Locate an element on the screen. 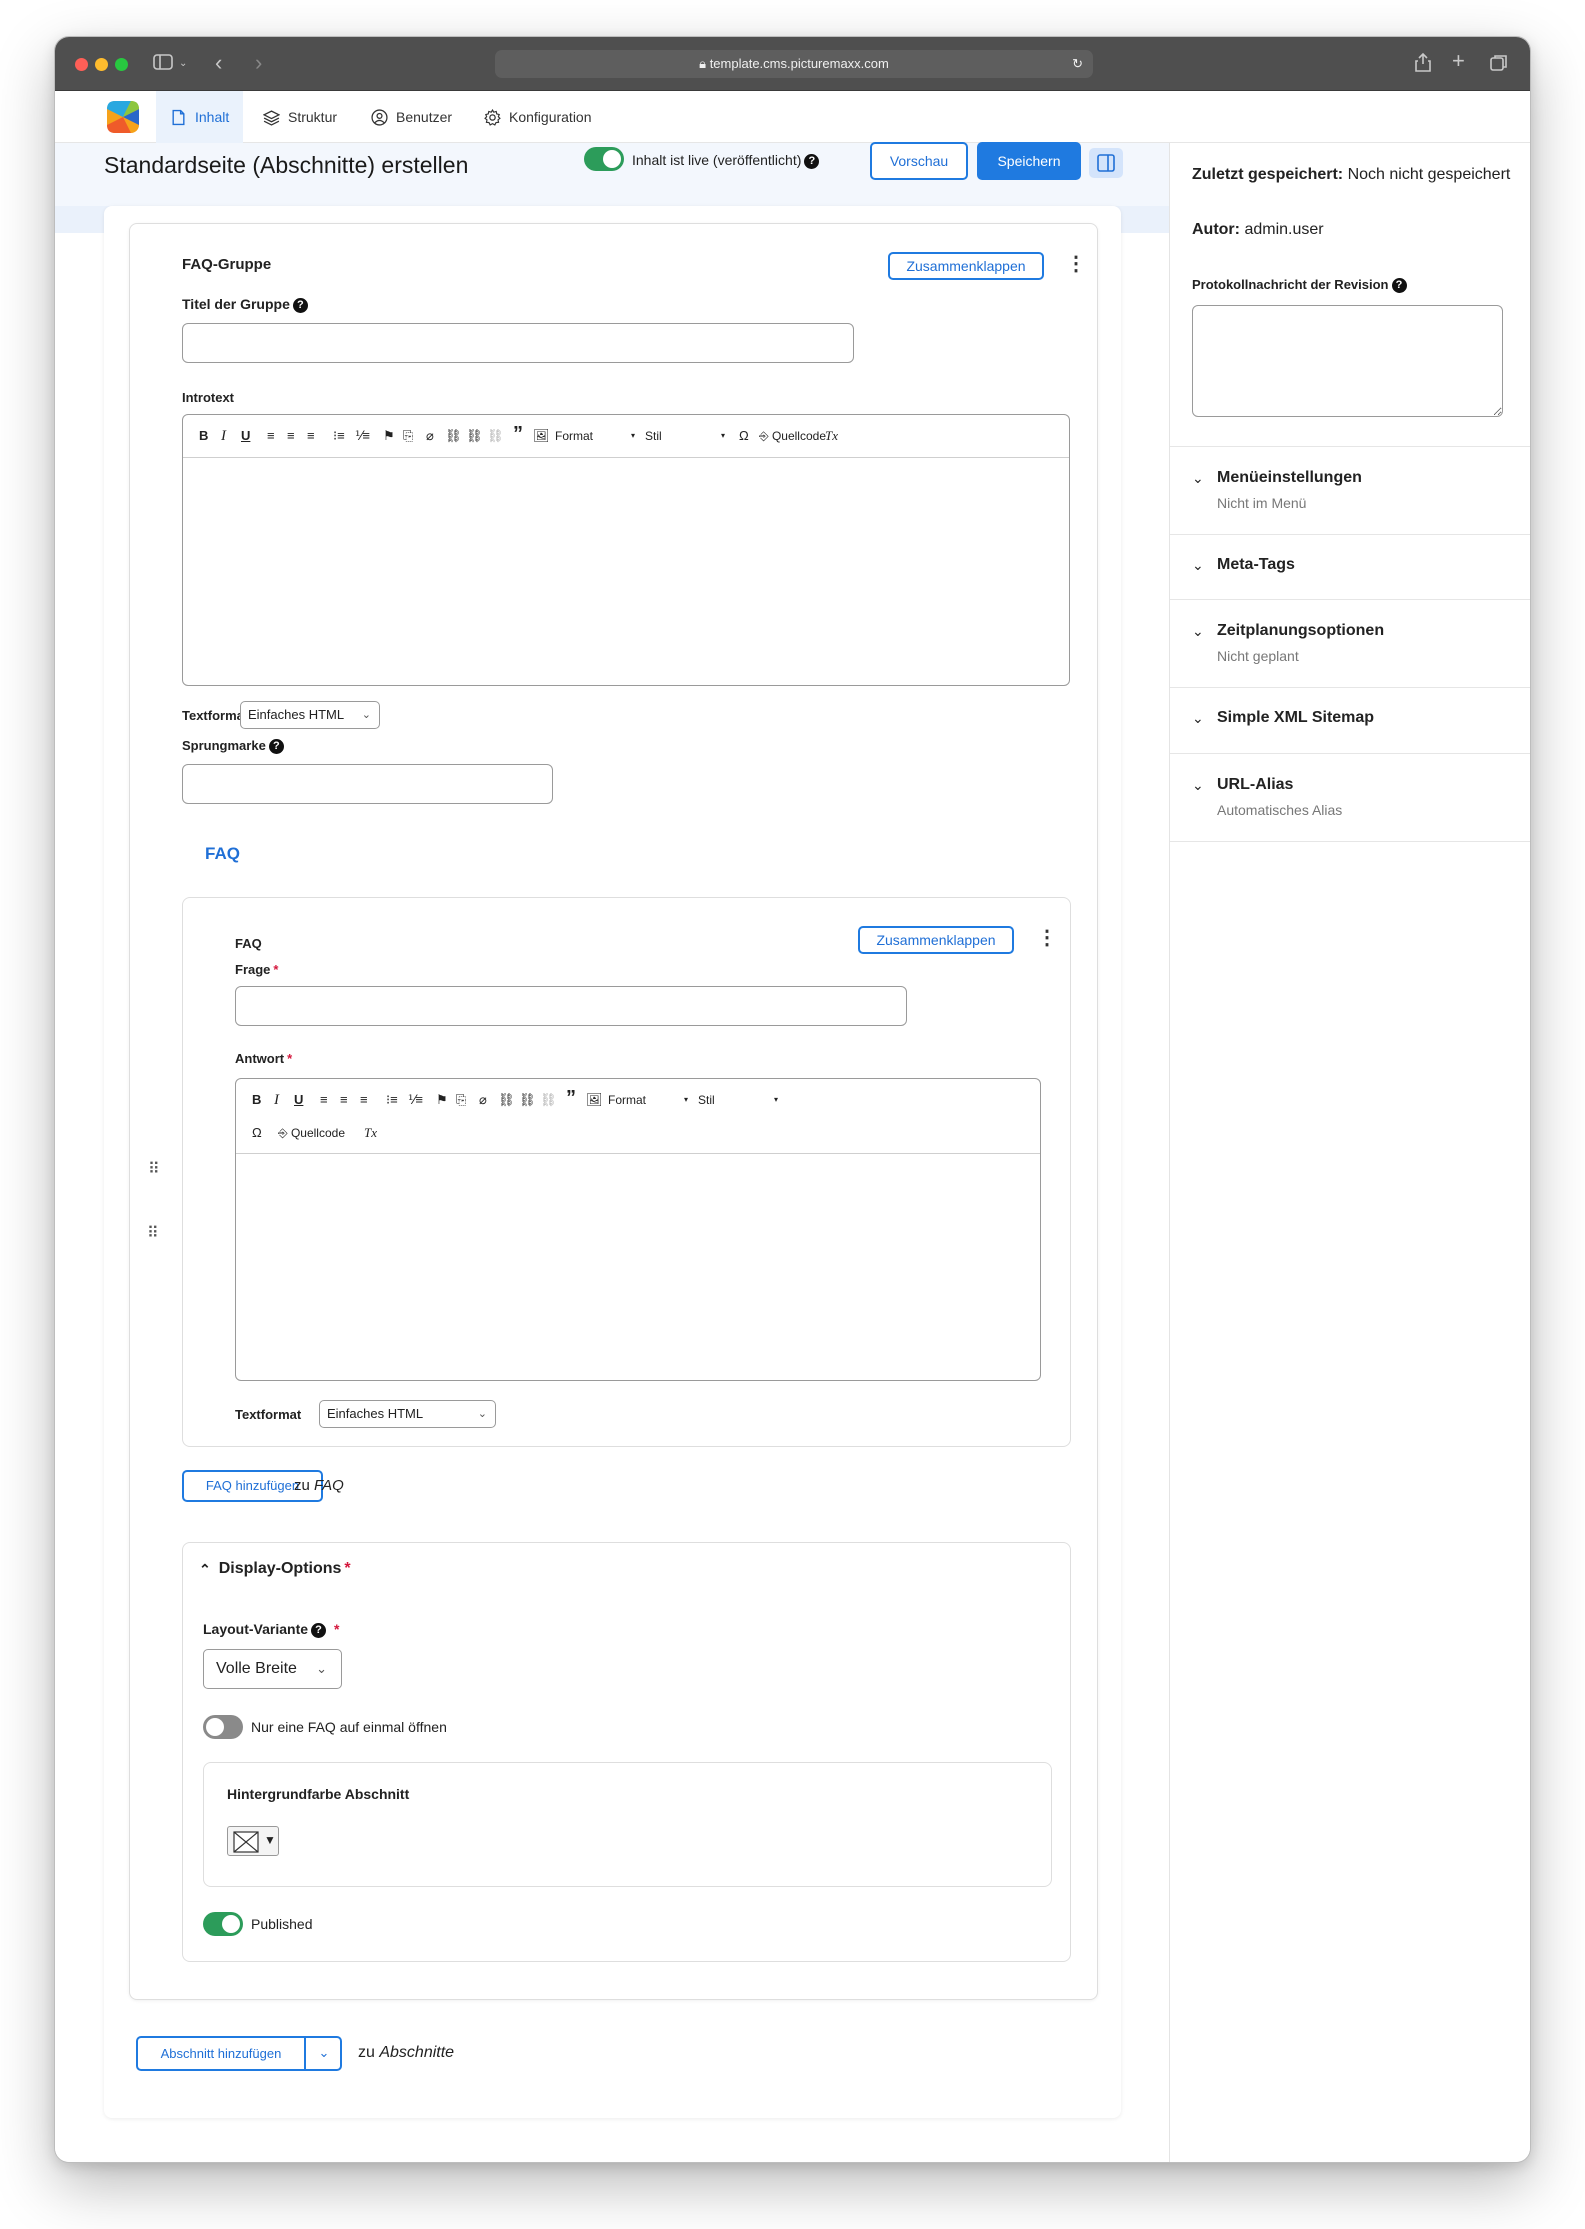 The image size is (1585, 2229). share-icon is located at coordinates (1423, 64).